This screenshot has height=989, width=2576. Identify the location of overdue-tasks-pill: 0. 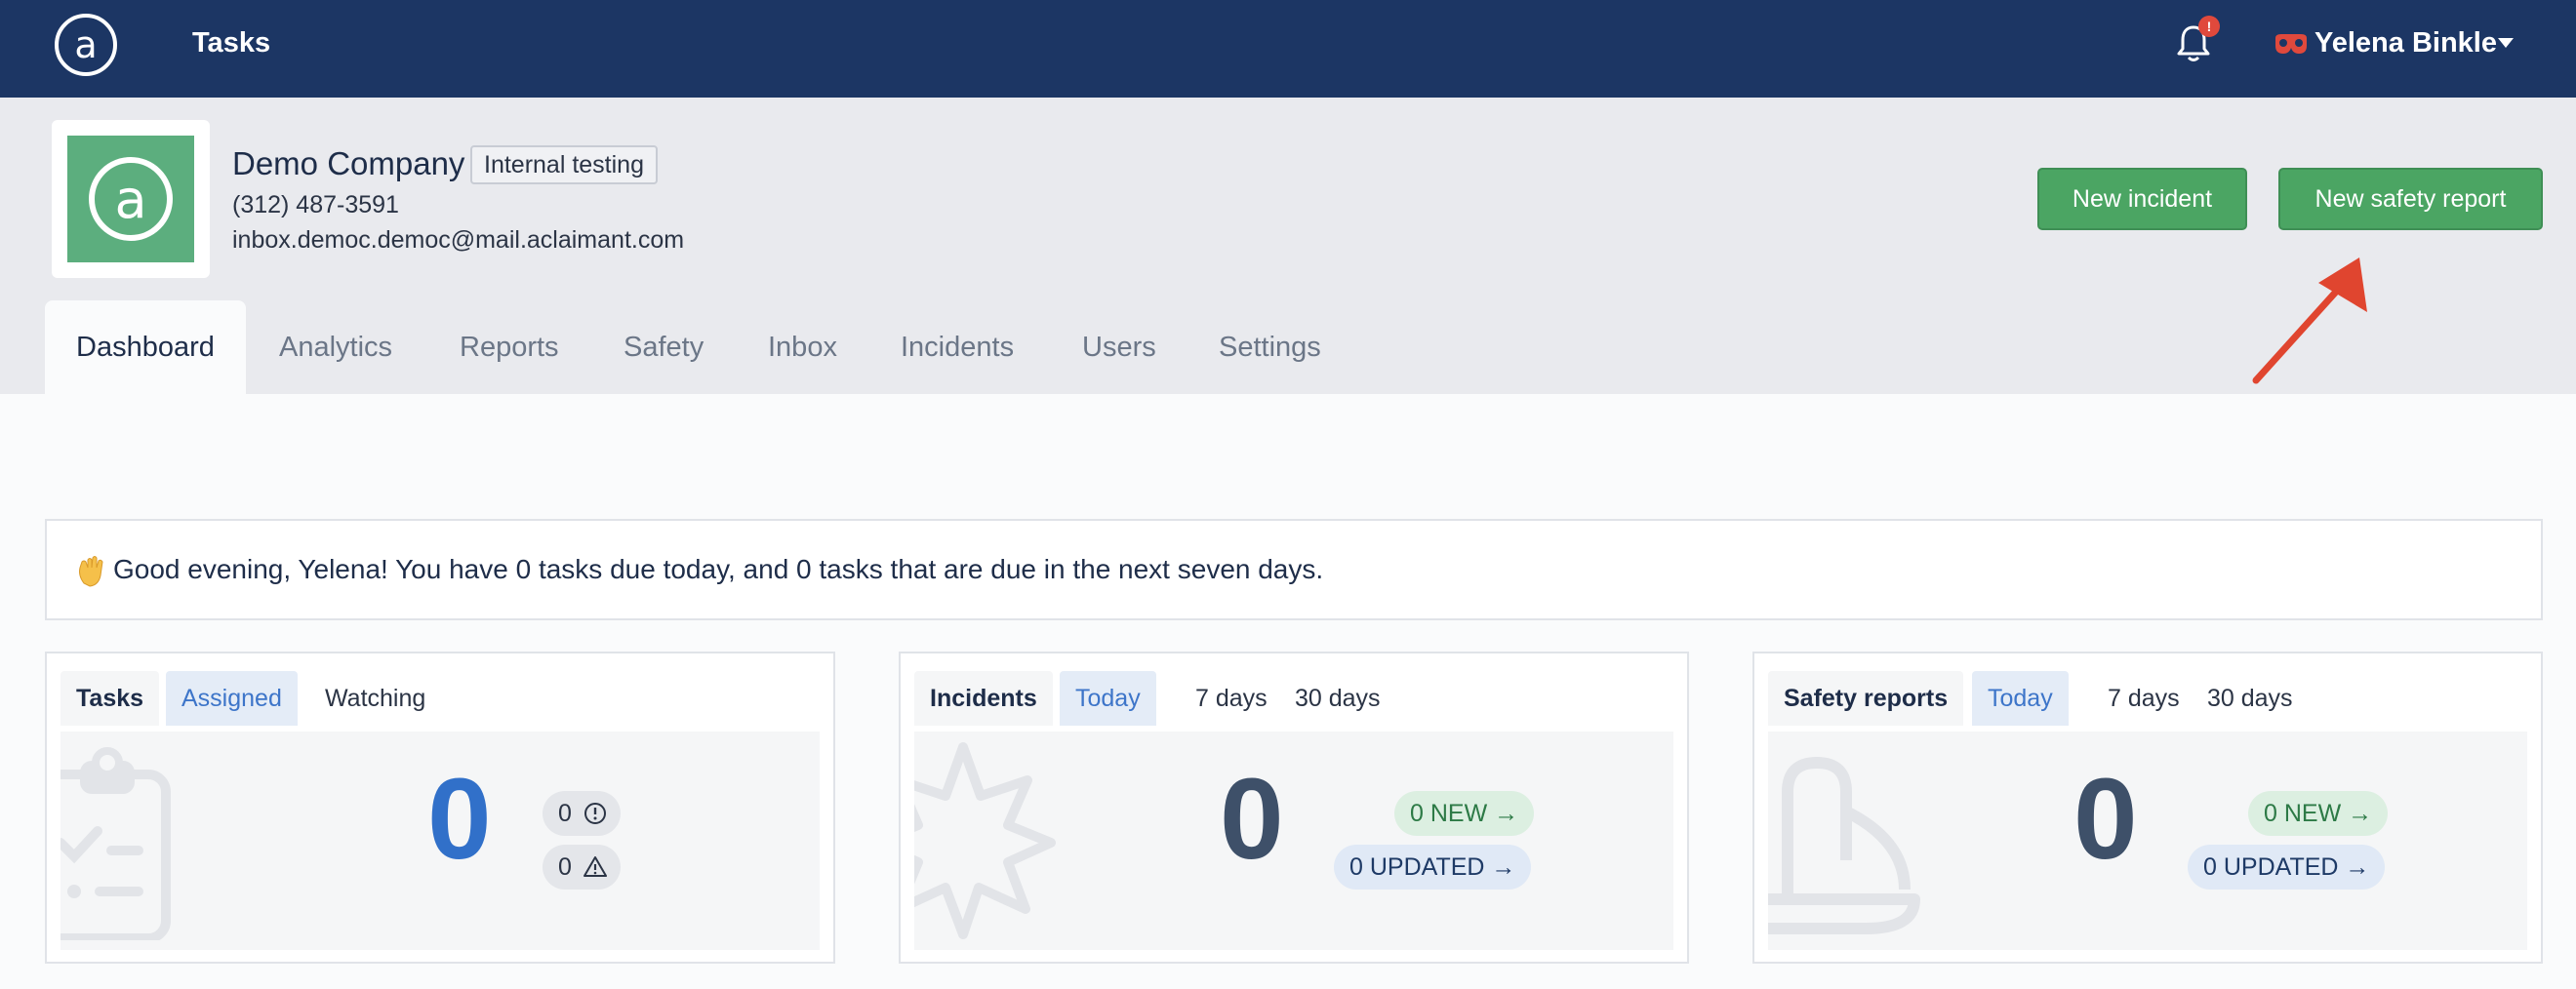
(582, 813).